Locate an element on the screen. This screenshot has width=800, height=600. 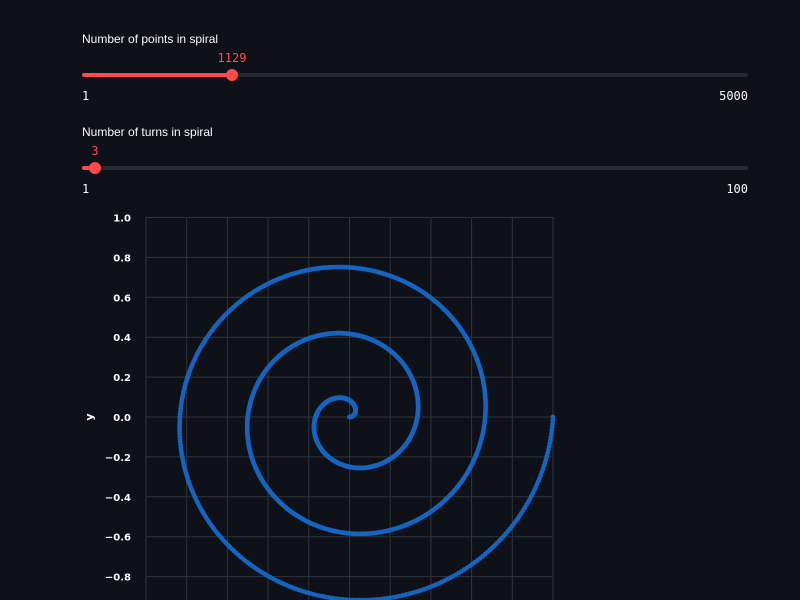
points-slider-value: 1129 is located at coordinates (232, 58).